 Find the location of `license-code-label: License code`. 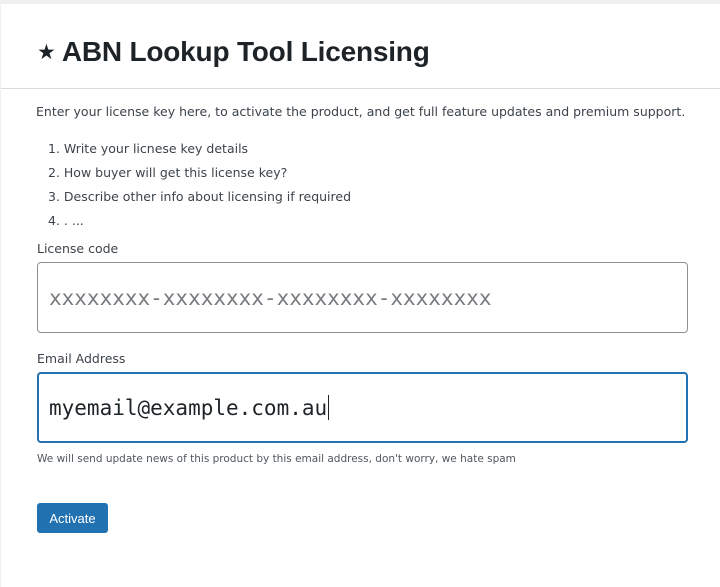

license-code-label: License code is located at coordinates (78, 248).